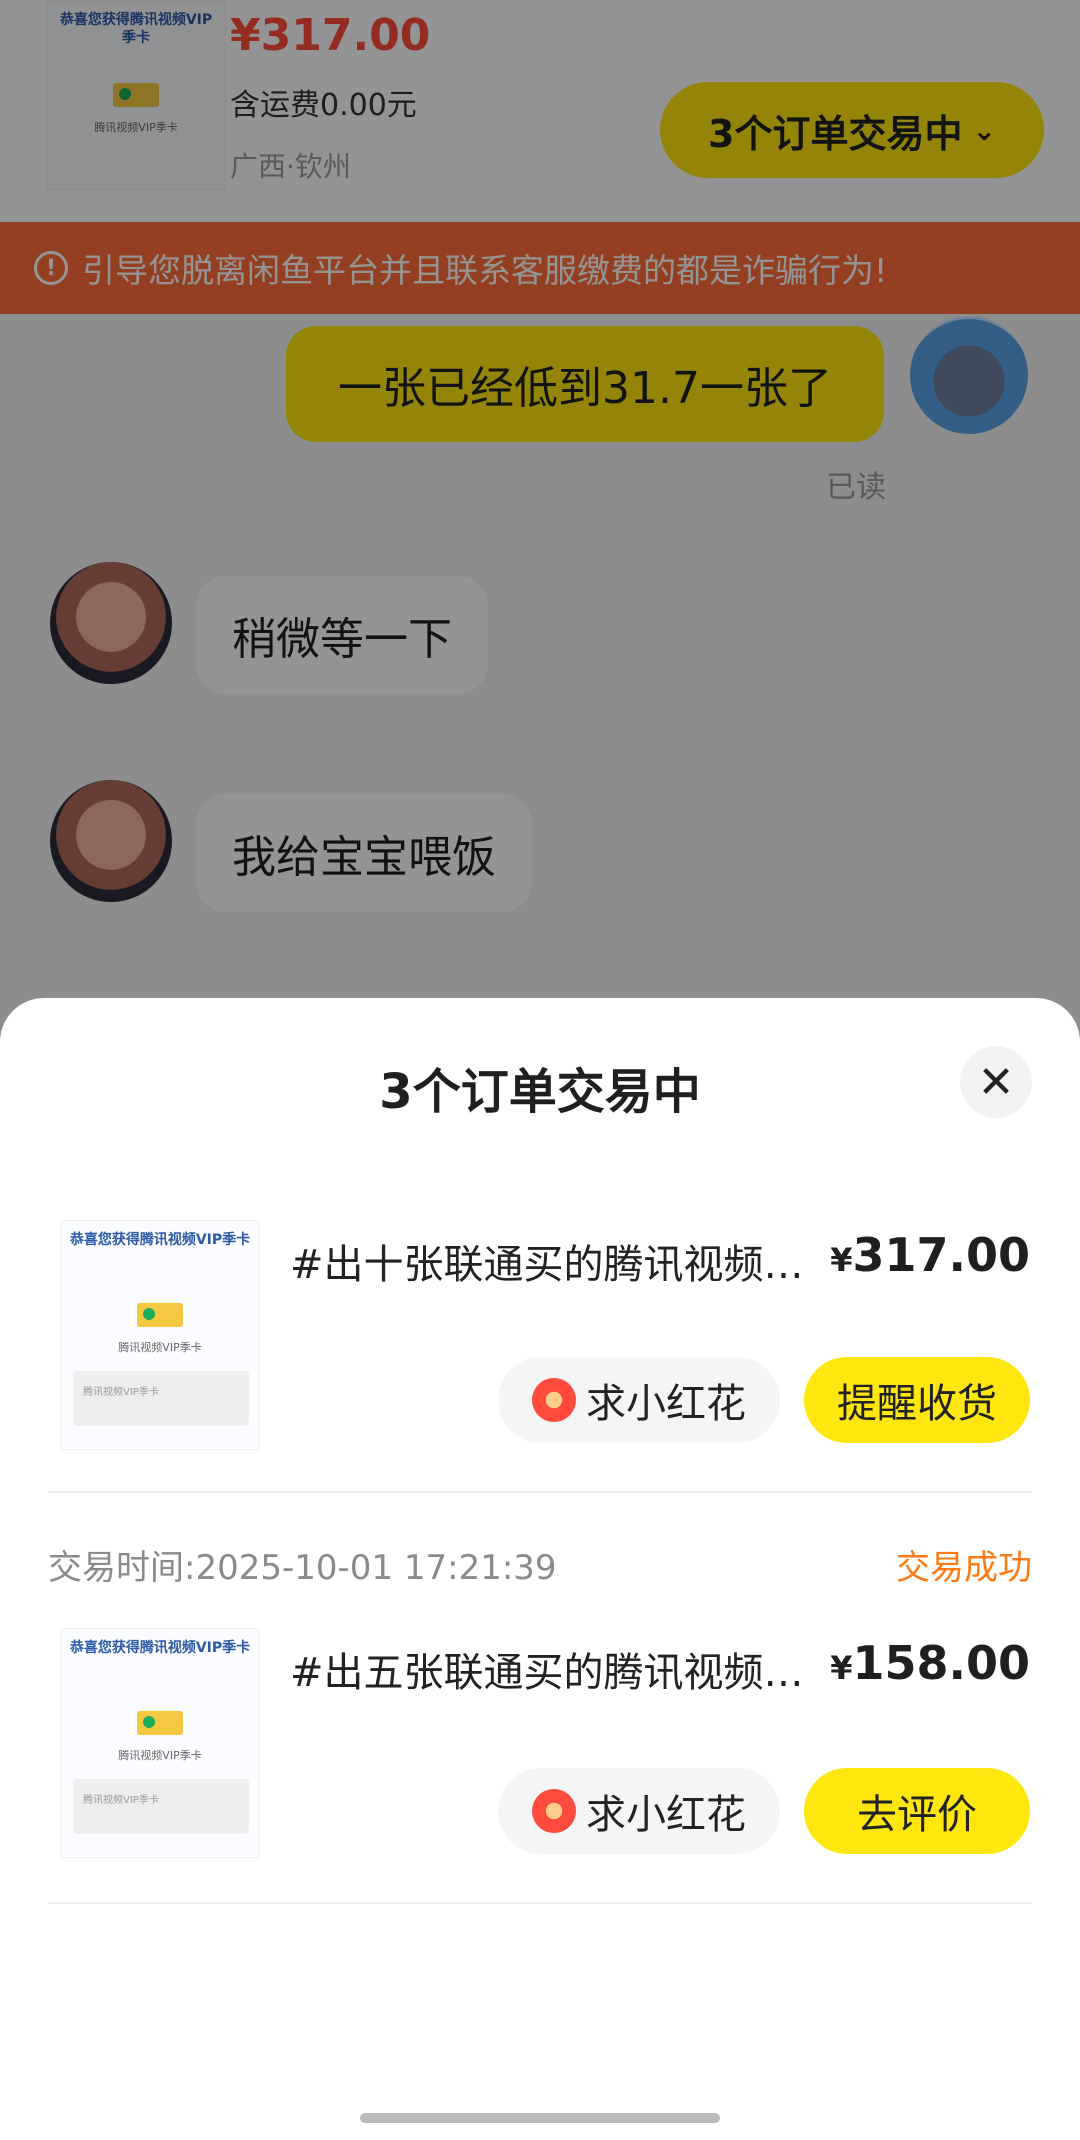 This screenshot has height=2140, width=1080. Describe the element at coordinates (302, 1567) in the screenshot. I see `transaction-time: 交易时间:2025-10-01 17:21:39` at that location.